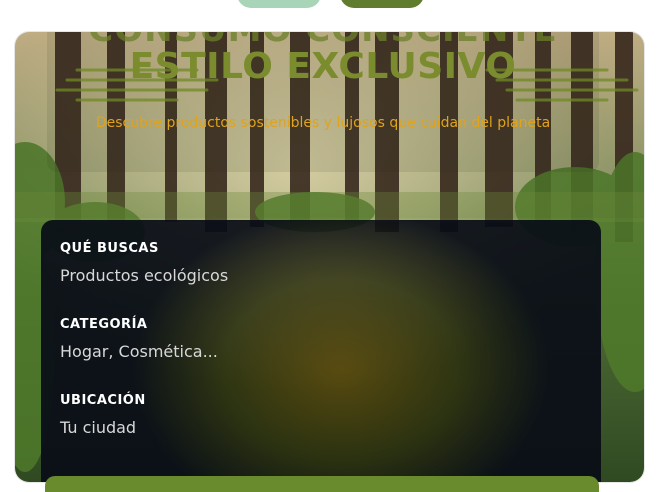 Image resolution: width=660 pixels, height=492 pixels. What do you see at coordinates (144, 275) in the screenshot?
I see `field-input-what: Productos ecológicos` at bounding box center [144, 275].